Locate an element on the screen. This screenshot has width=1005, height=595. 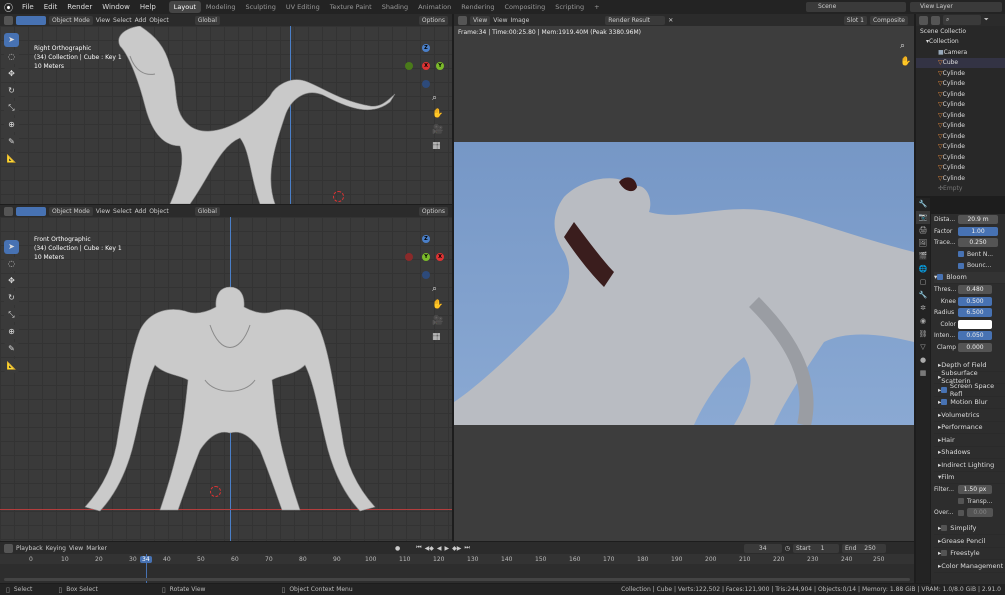
cursor-tool-icon: ◌ is located at coordinates (11, 57).